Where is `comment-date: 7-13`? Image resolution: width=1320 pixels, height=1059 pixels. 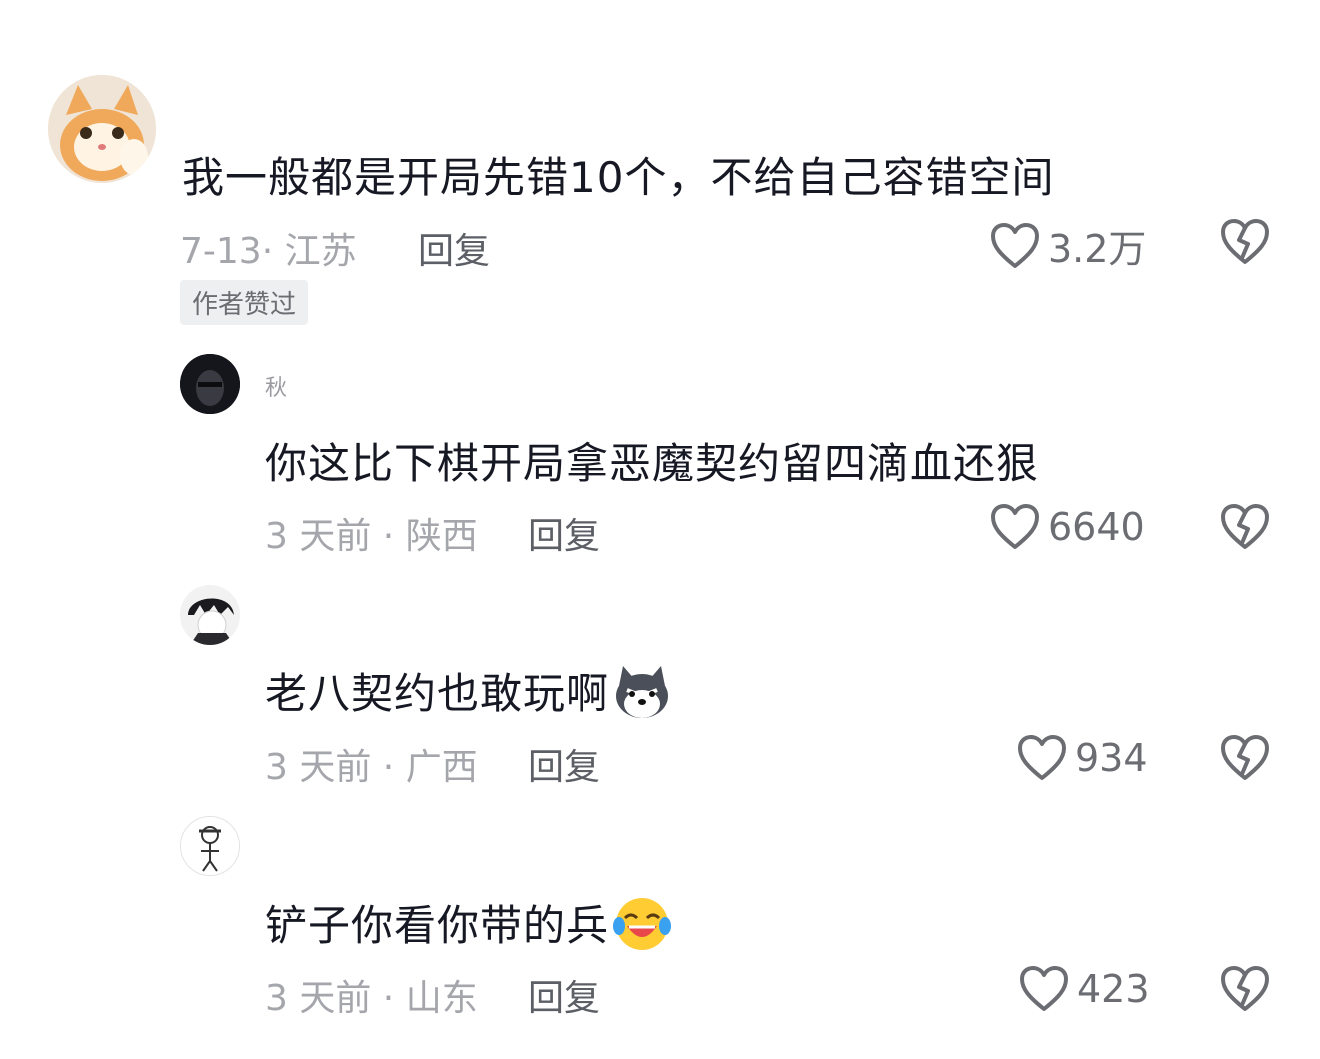
comment-date: 7-13 is located at coordinates (221, 251).